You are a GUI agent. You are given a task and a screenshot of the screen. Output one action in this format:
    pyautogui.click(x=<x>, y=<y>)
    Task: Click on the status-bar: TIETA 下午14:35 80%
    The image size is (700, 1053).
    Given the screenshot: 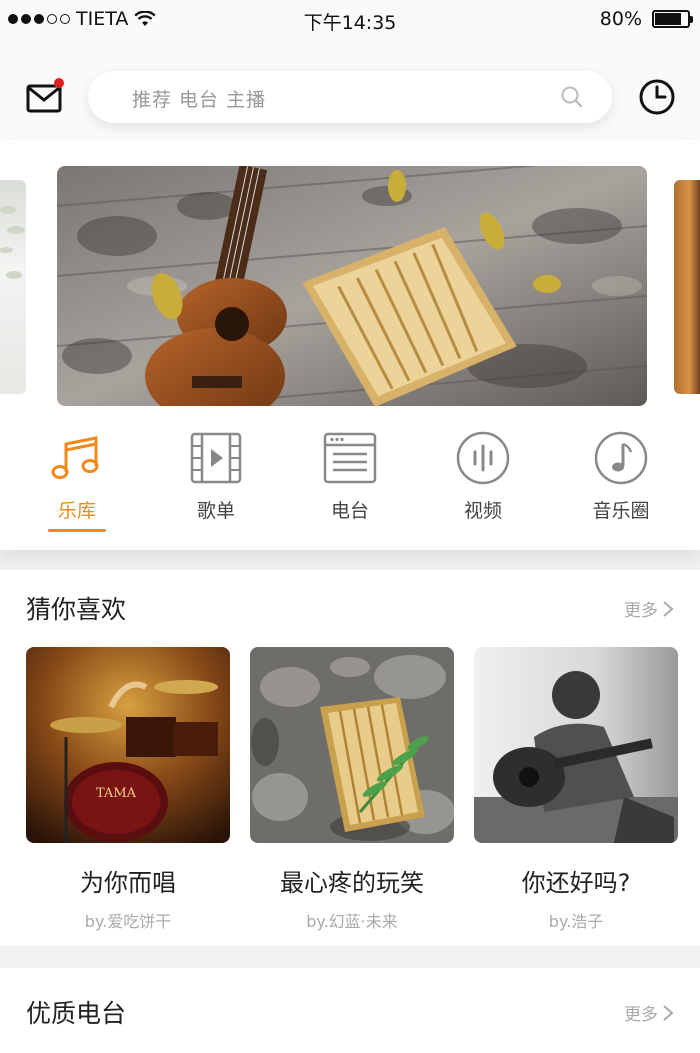 What is the action you would take?
    pyautogui.click(x=350, y=20)
    